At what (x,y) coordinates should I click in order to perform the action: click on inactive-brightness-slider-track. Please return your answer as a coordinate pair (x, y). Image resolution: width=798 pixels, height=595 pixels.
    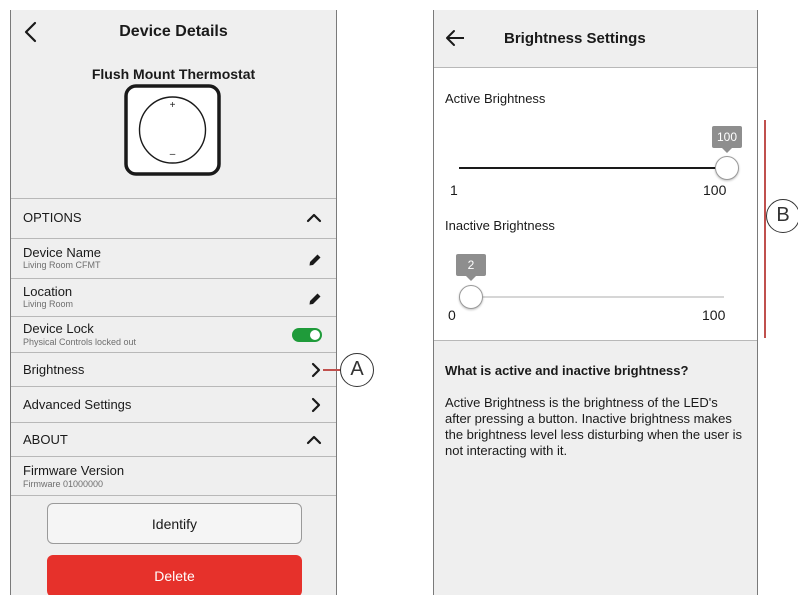
    Looking at the image, I should click on (591, 297).